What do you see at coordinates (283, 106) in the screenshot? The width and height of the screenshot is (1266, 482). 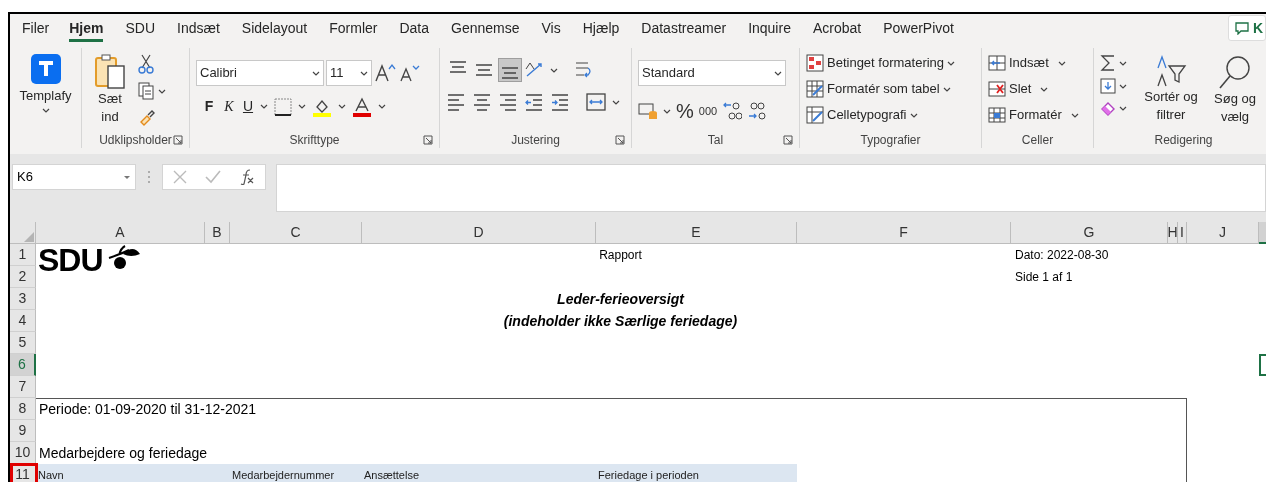 I see `borders-icon` at bounding box center [283, 106].